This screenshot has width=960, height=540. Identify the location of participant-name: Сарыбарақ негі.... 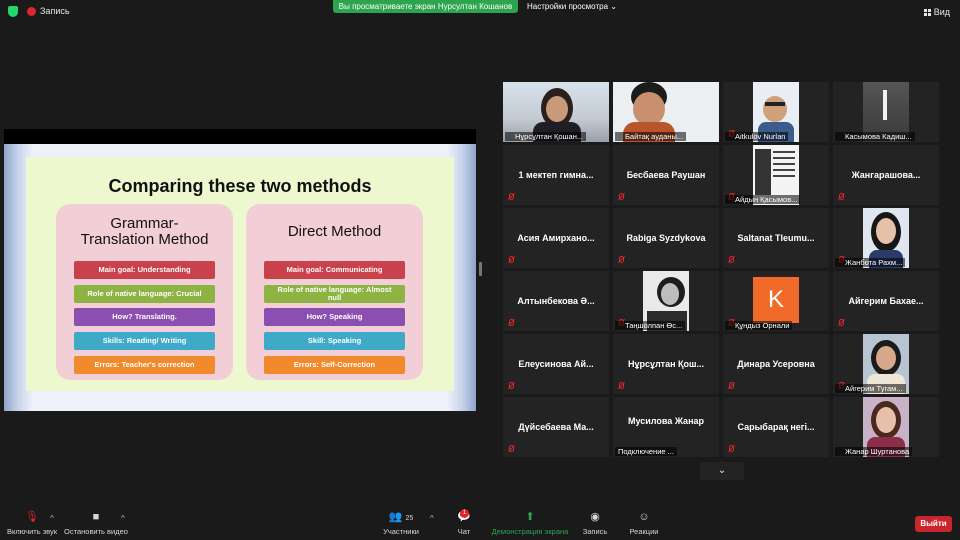
(776, 427).